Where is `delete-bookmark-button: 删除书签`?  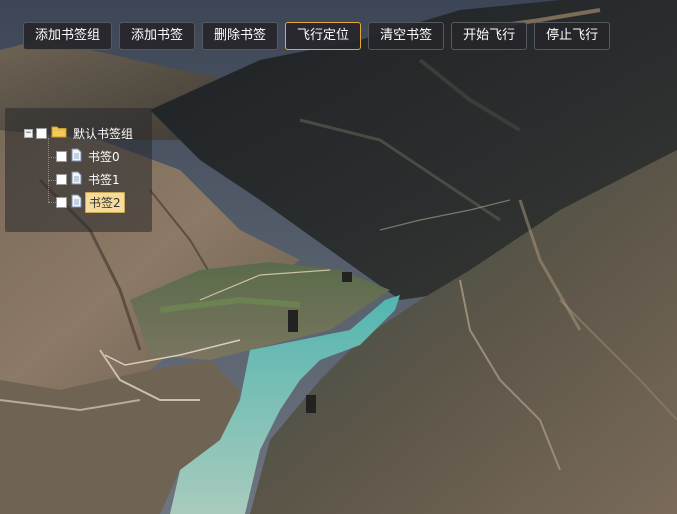
delete-bookmark-button: 删除书签 is located at coordinates (240, 36).